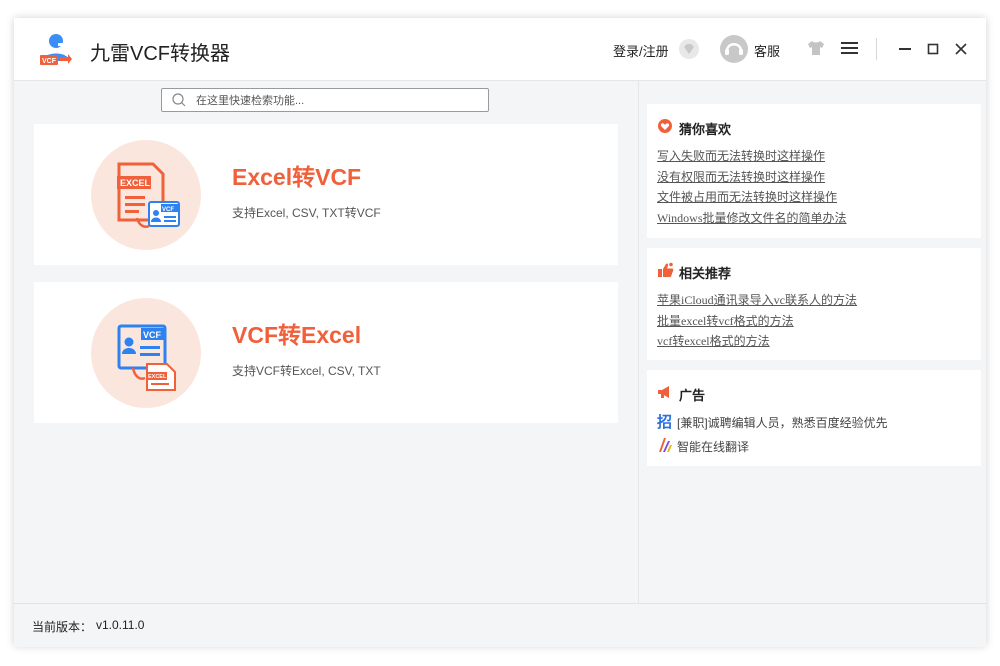  What do you see at coordinates (757, 300) in the screenshot?
I see `recommend-link: 苹果iCloud通讯录导入vc联系人的方法` at bounding box center [757, 300].